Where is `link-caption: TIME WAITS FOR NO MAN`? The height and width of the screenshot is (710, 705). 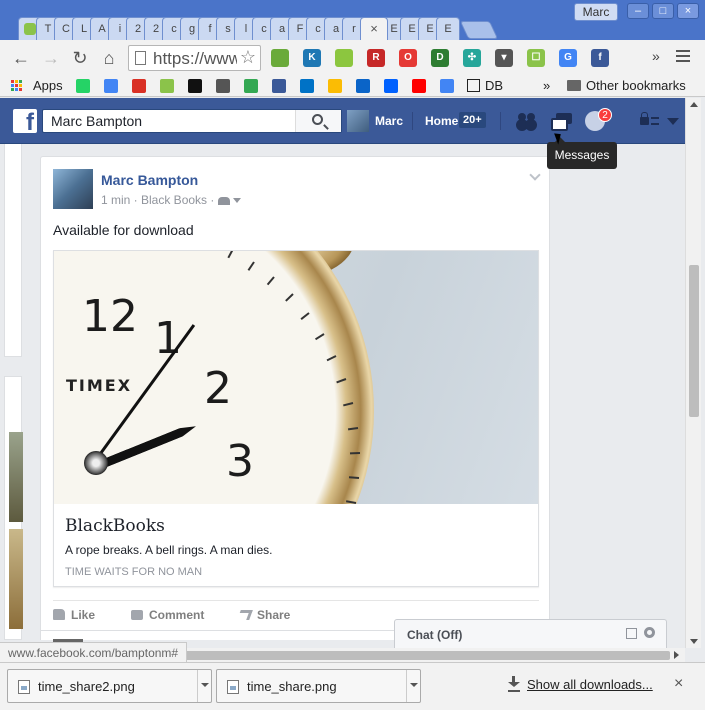 link-caption: TIME WAITS FOR NO MAN is located at coordinates (134, 572).